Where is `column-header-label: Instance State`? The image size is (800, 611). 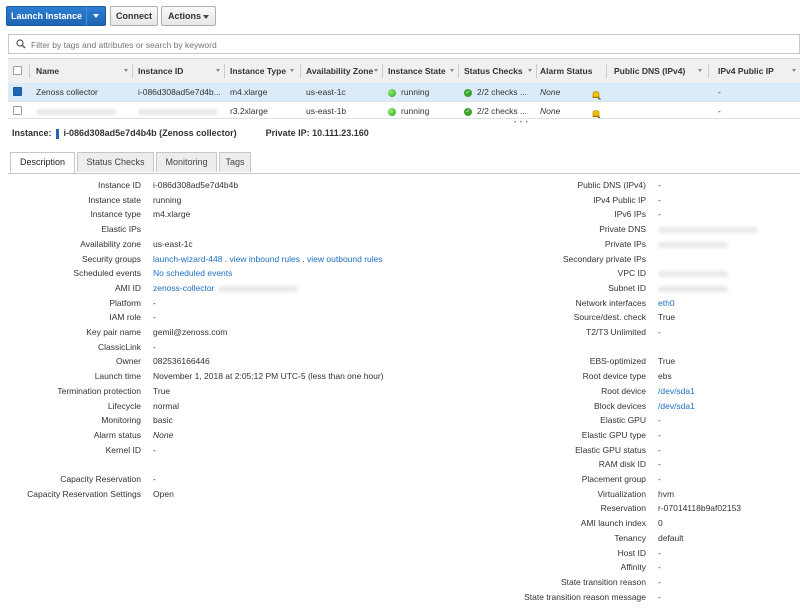 column-header-label: Instance State is located at coordinates (417, 71).